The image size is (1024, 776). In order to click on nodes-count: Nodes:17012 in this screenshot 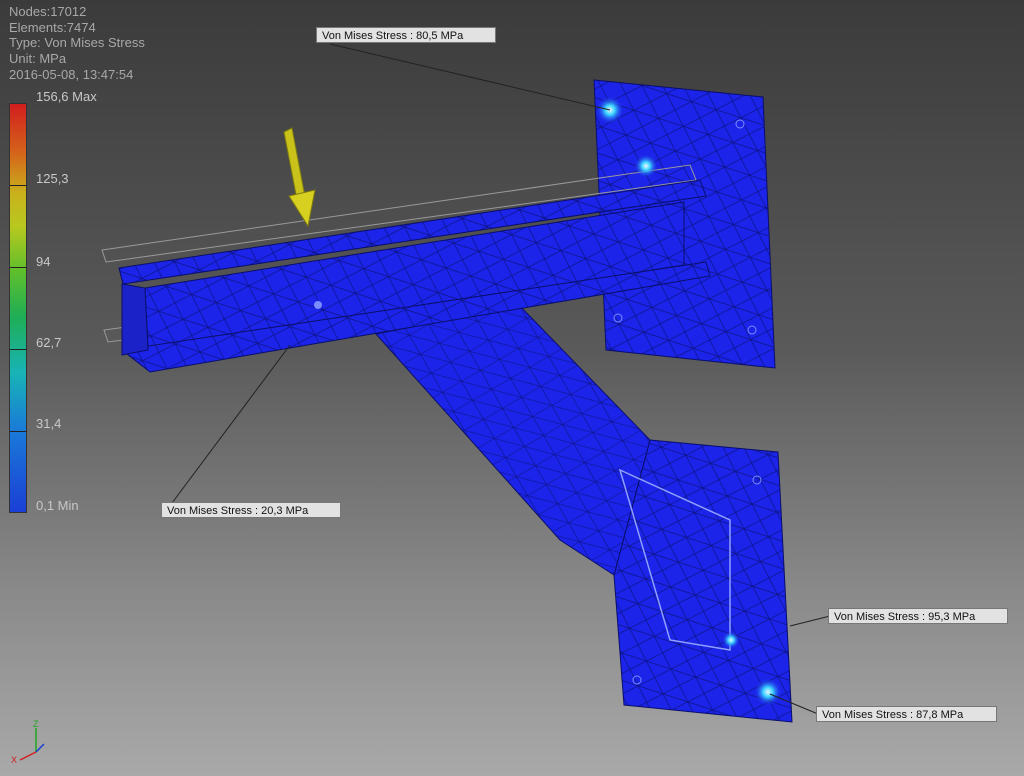, I will do `click(48, 11)`.